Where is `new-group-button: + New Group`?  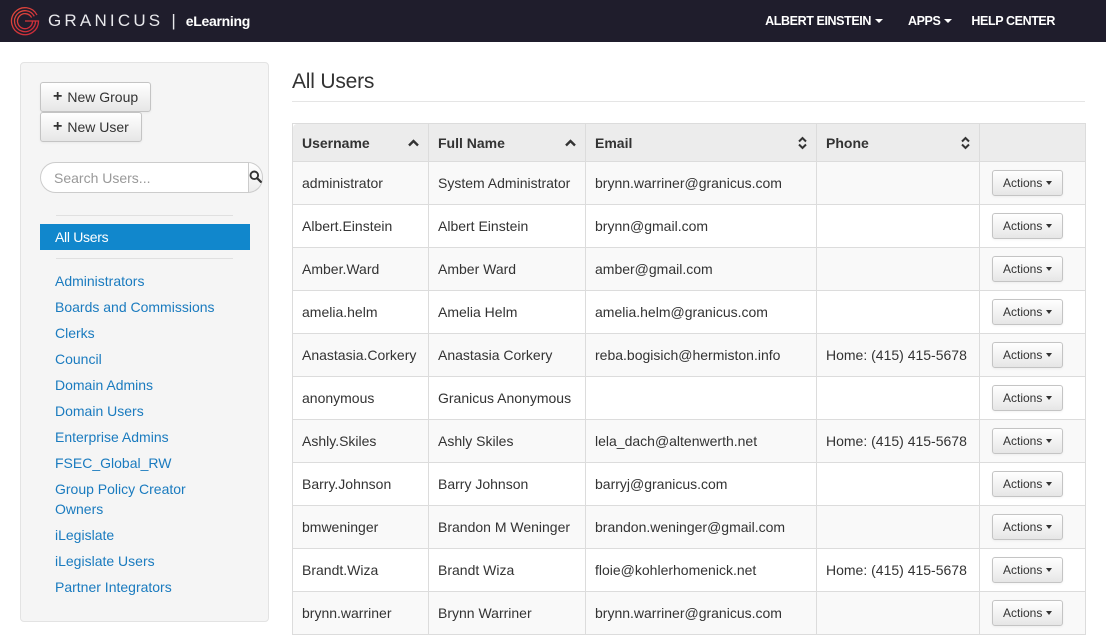
new-group-button: + New Group is located at coordinates (96, 97).